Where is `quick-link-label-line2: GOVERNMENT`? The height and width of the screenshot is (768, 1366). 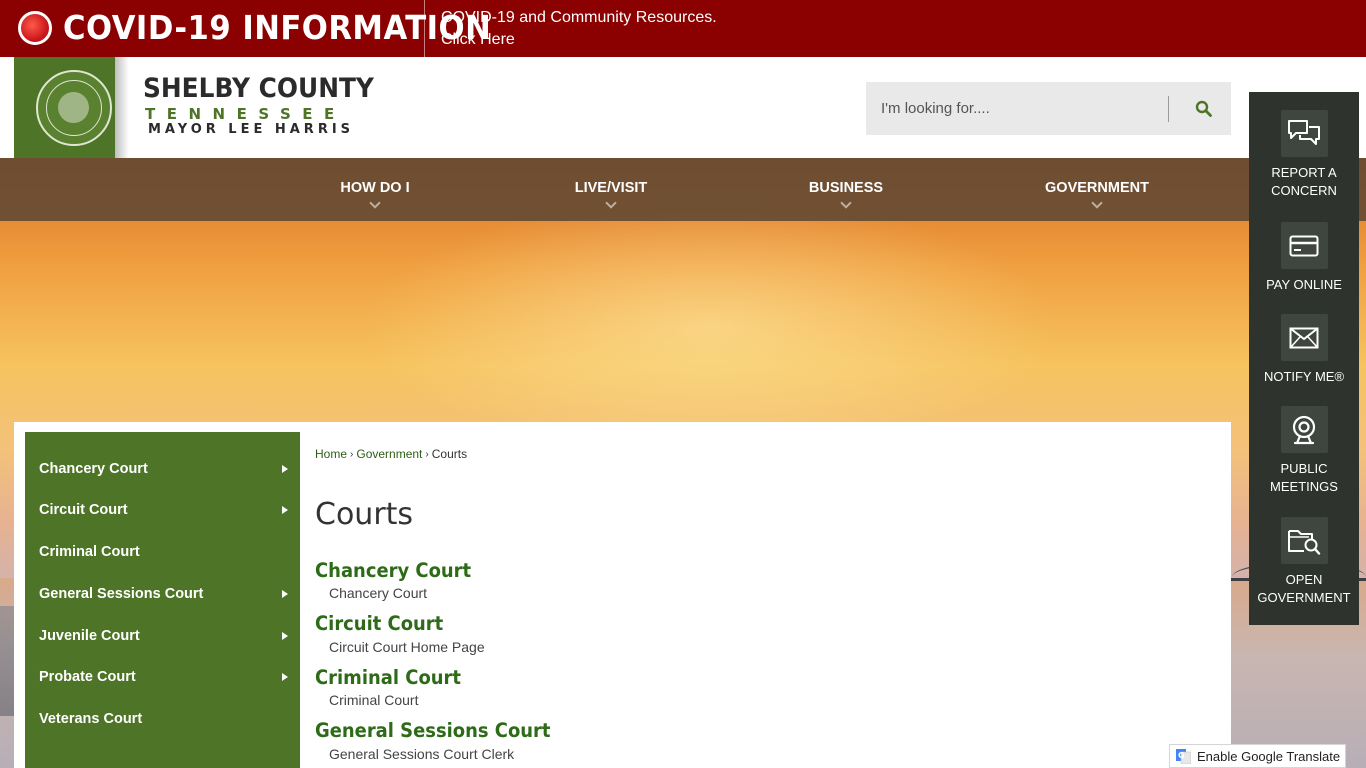
quick-link-label-line2: GOVERNMENT is located at coordinates (1304, 597).